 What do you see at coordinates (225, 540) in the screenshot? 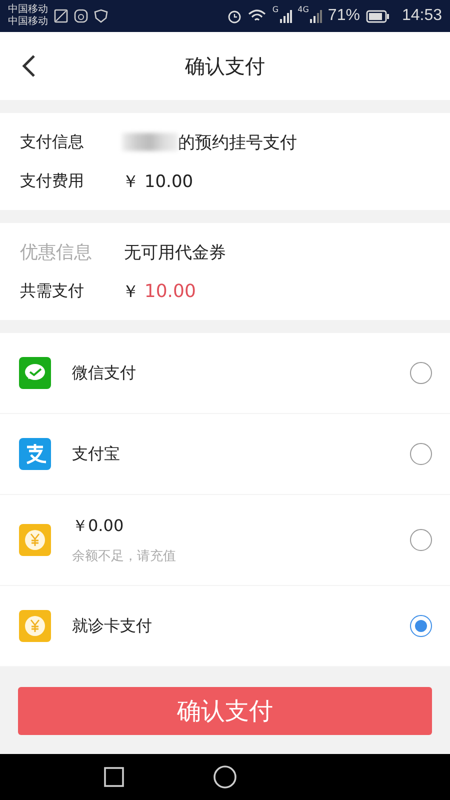
I see `payment-option: ￥0.00 余额不足，请充值` at bounding box center [225, 540].